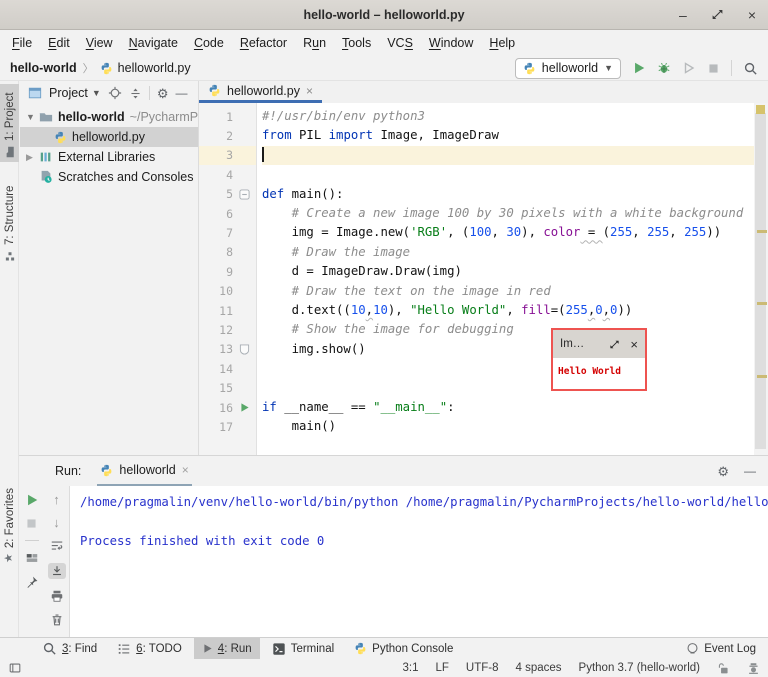 The image size is (768, 677). What do you see at coordinates (244, 407) in the screenshot?
I see `run-gutter-icon` at bounding box center [244, 407].